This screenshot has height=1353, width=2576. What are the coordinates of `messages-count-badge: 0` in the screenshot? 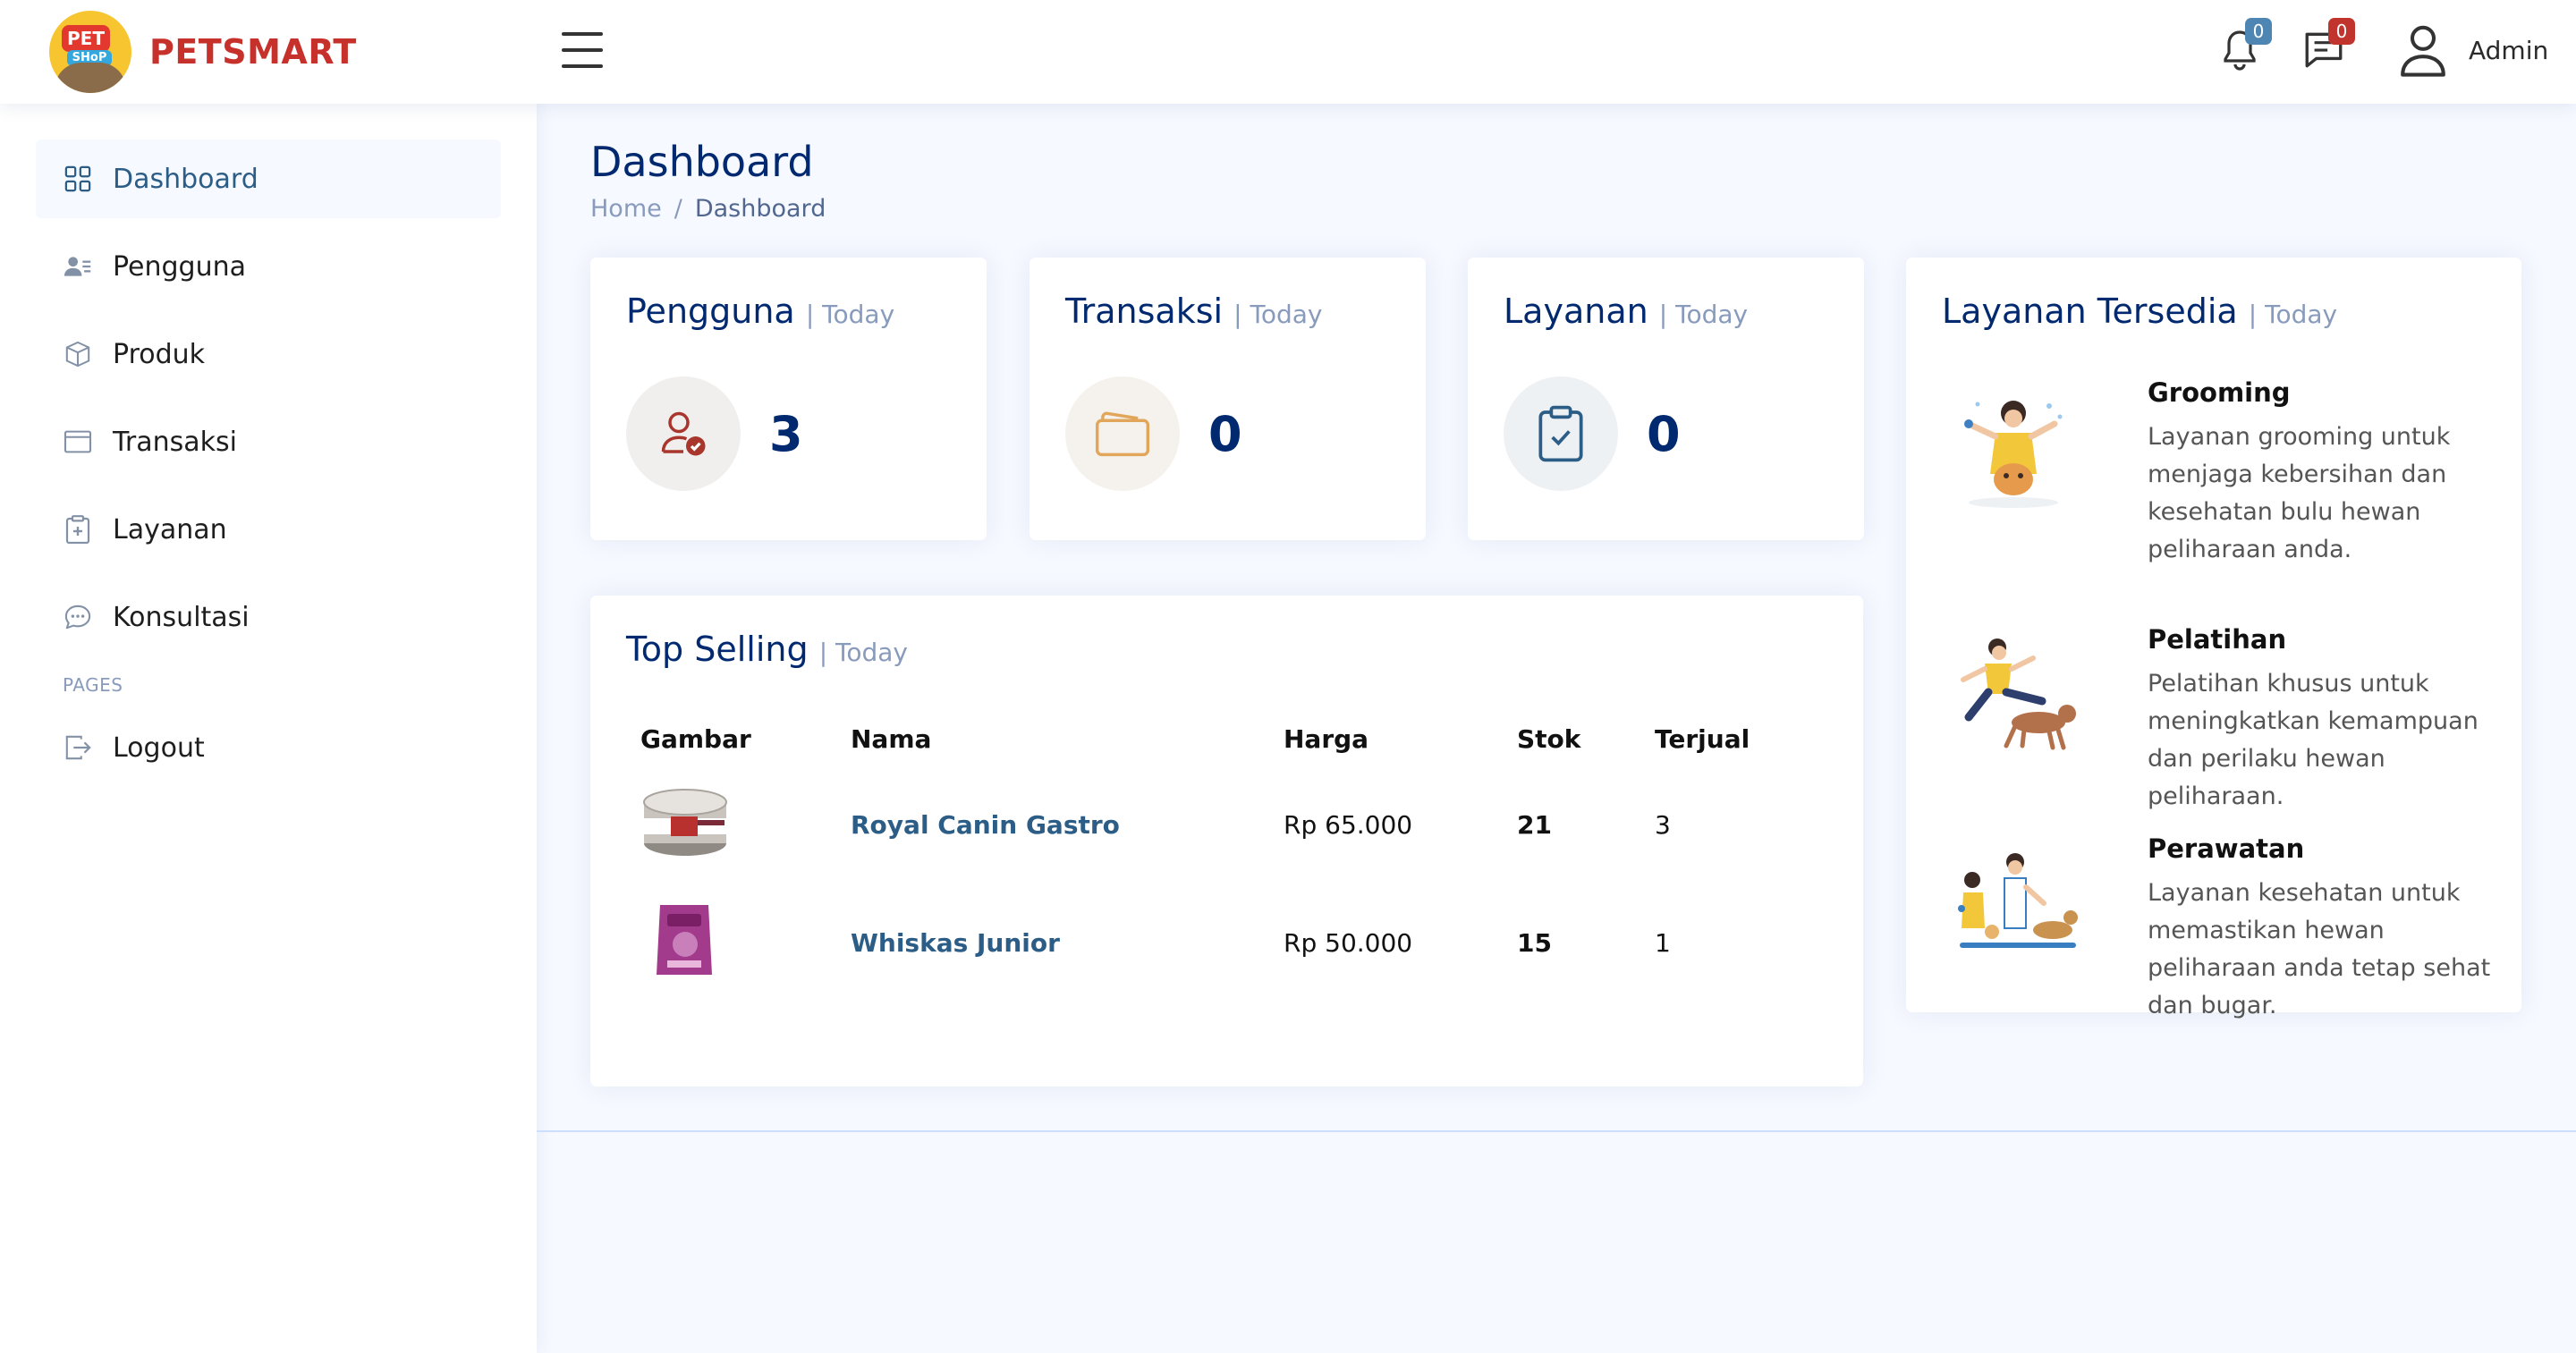 It's located at (2341, 31).